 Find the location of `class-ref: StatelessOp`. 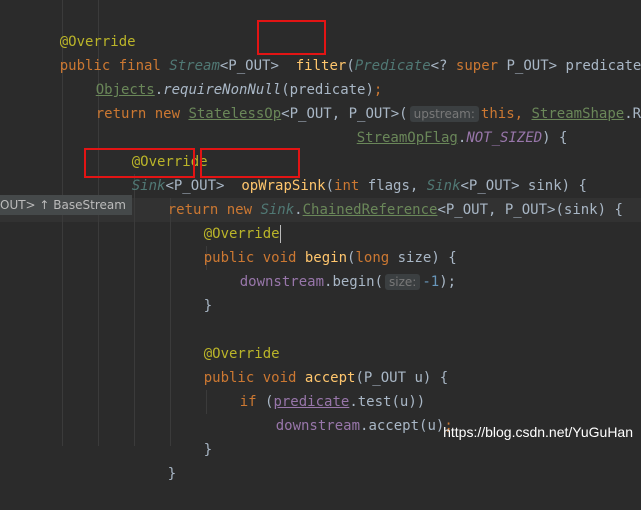

class-ref: StatelessOp is located at coordinates (234, 114).